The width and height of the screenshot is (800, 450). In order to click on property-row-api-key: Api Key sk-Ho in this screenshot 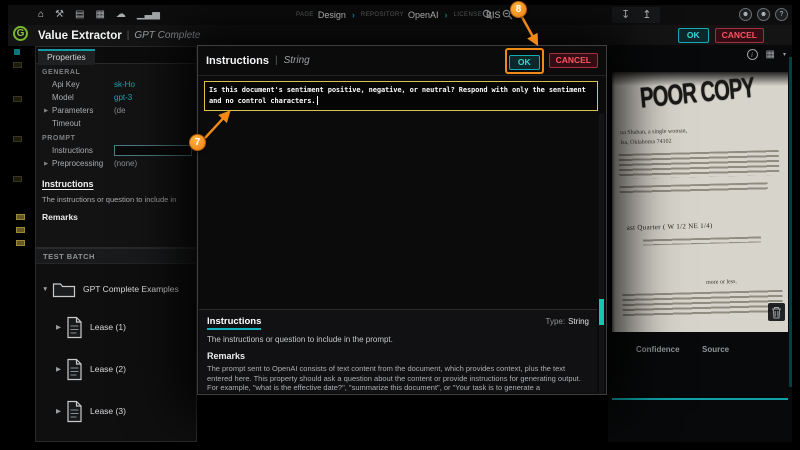, I will do `click(116, 84)`.